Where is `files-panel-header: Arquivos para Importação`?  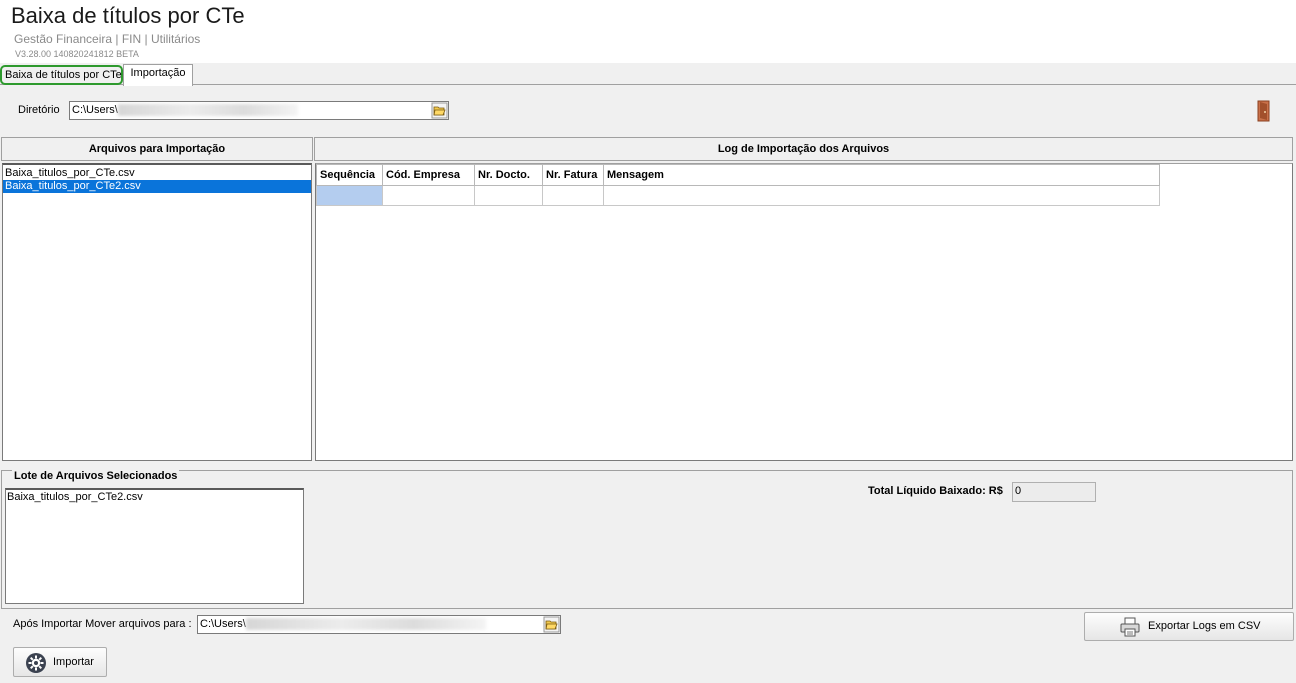 files-panel-header: Arquivos para Importação is located at coordinates (157, 149).